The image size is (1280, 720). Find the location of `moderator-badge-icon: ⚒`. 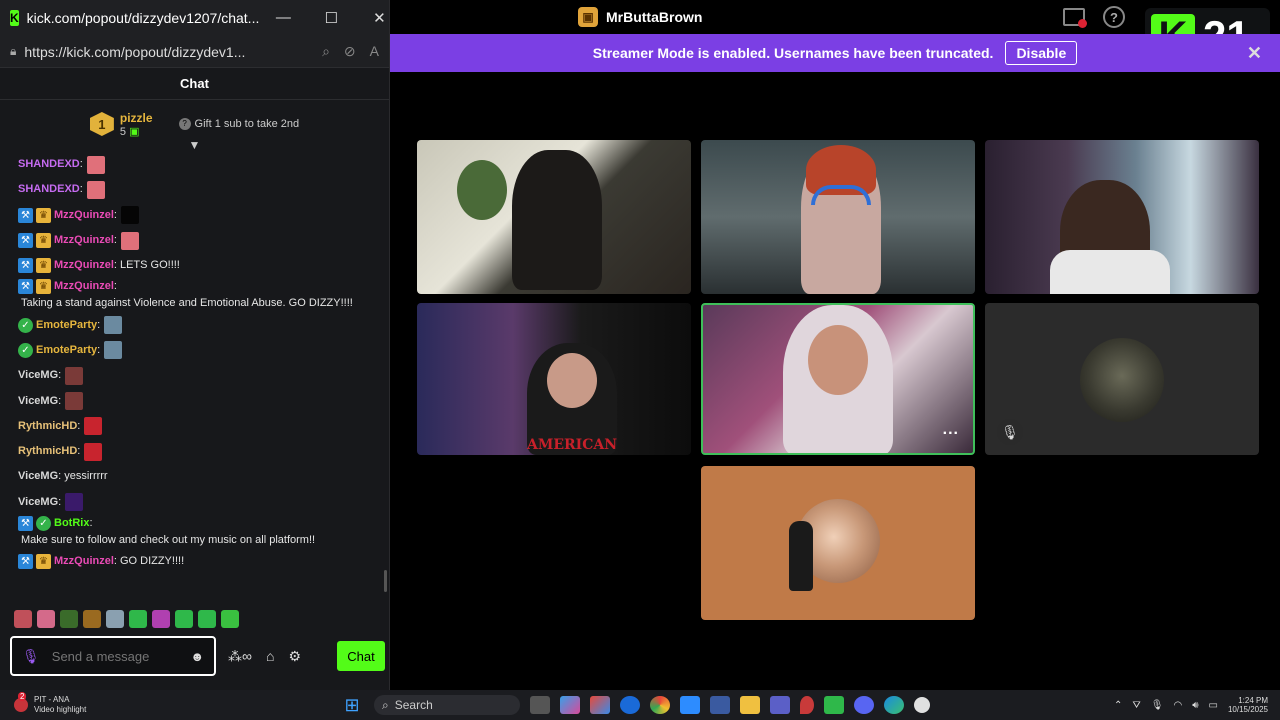

moderator-badge-icon: ⚒ is located at coordinates (25, 561).